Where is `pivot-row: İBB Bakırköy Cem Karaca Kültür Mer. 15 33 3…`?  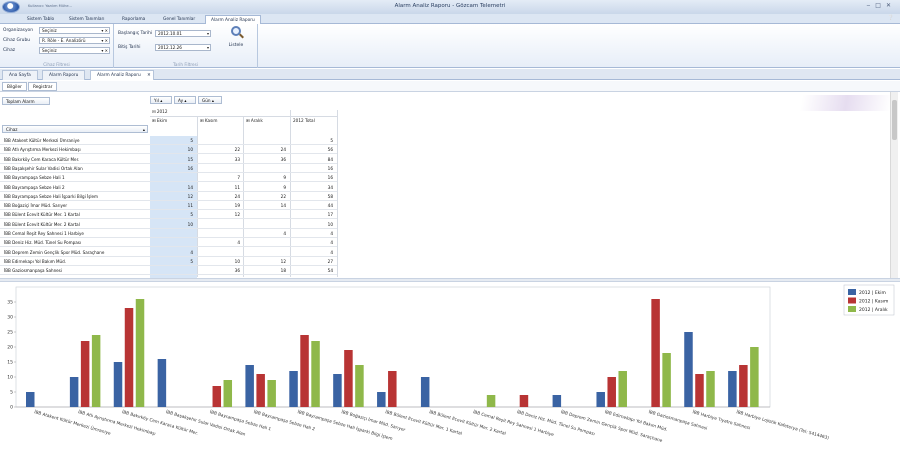
pivot-row: İBB Bakırköy Cem Karaca Kültür Mer. 15 33 3… is located at coordinates (168, 159).